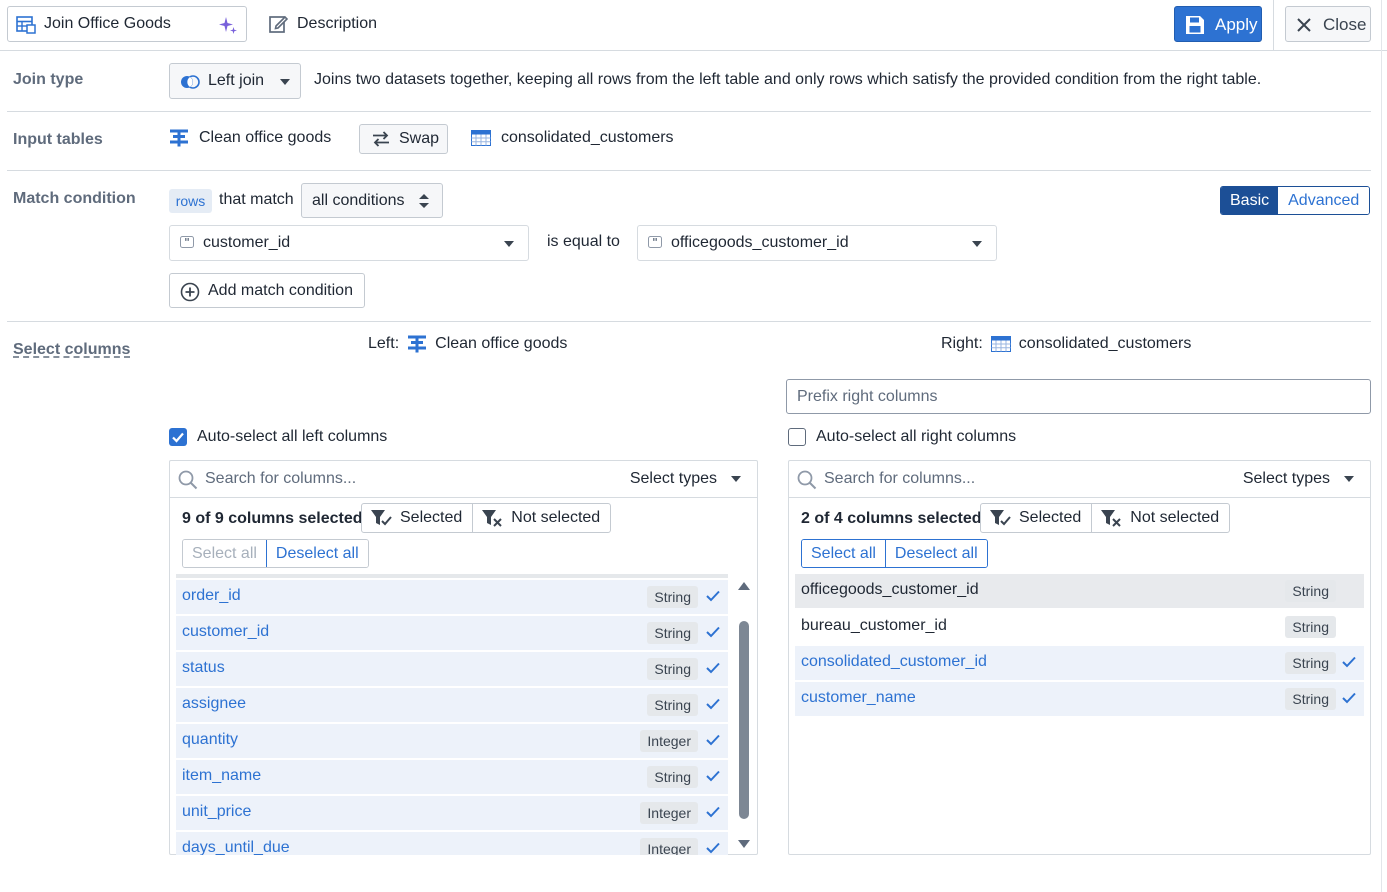  Describe the element at coordinates (452, 813) in the screenshot. I see `column-row: unit_price Integer` at that location.